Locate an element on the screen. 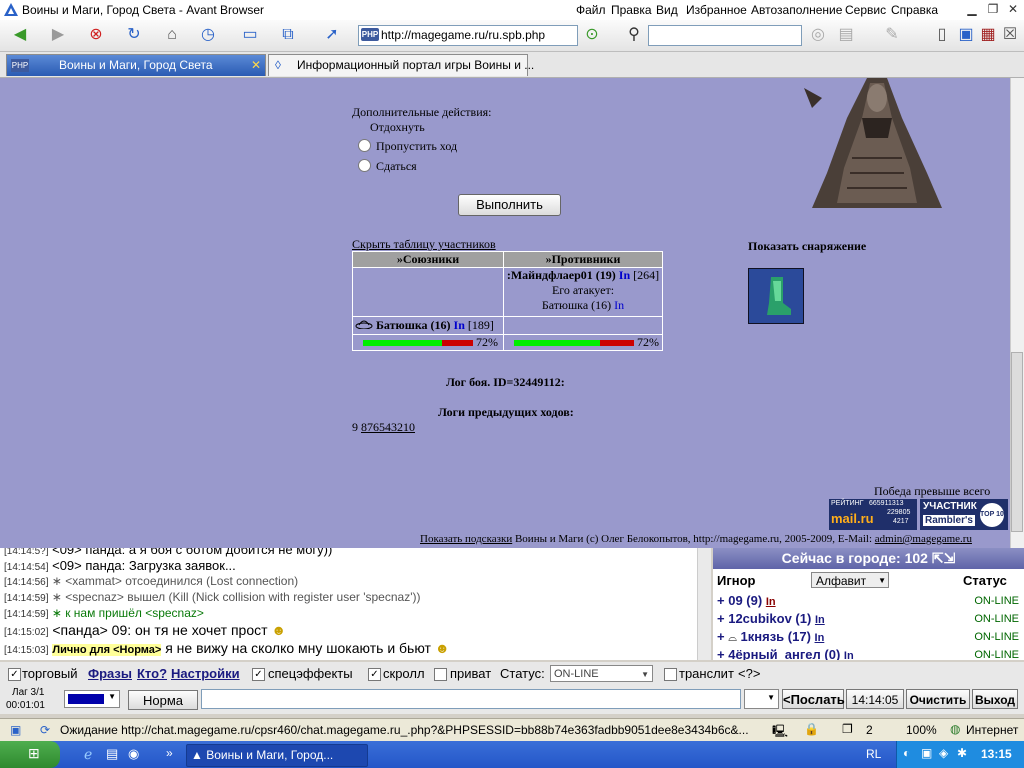  close-icon: ✕ is located at coordinates (256, 65).